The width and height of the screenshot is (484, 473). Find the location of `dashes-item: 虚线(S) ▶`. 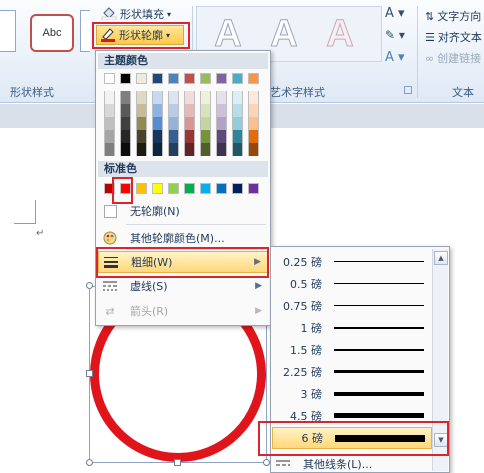

dashes-item: 虚线(S) ▶ is located at coordinates (183, 286).